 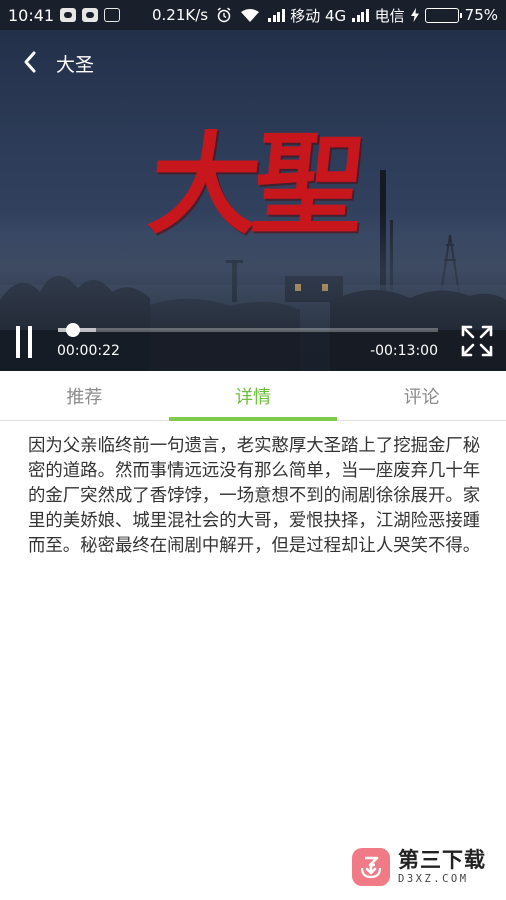 I want to click on watermark-domain: D3XZ.COM, so click(x=433, y=879).